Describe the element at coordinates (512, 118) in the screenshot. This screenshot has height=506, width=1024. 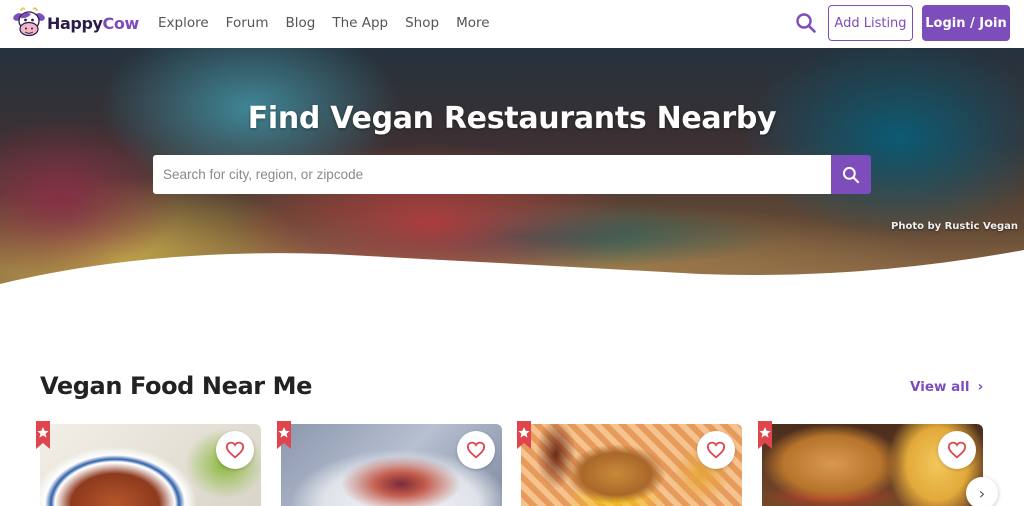
I see `hero-title: Find Vegan Restaurants Nearby` at that location.